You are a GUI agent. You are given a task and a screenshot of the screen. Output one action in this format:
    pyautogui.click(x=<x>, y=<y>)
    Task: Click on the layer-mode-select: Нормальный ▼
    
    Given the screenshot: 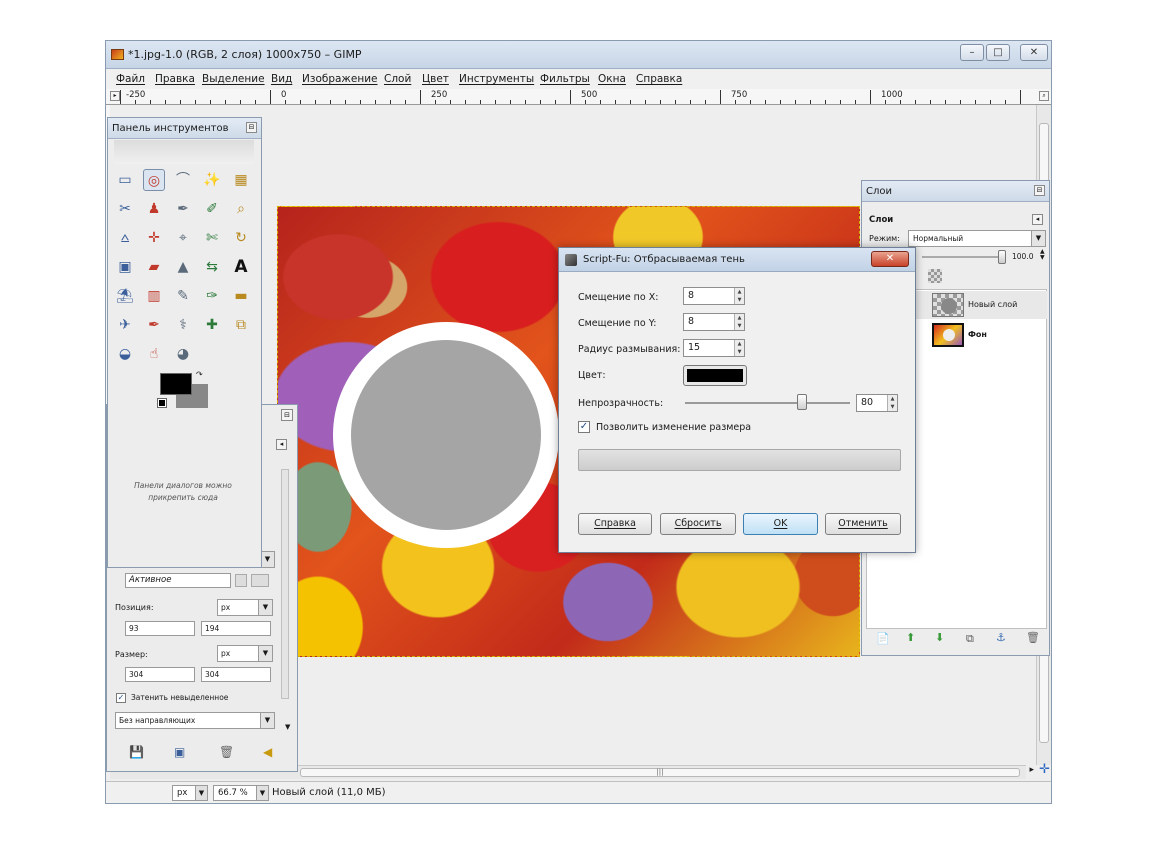 What is the action you would take?
    pyautogui.click(x=977, y=238)
    